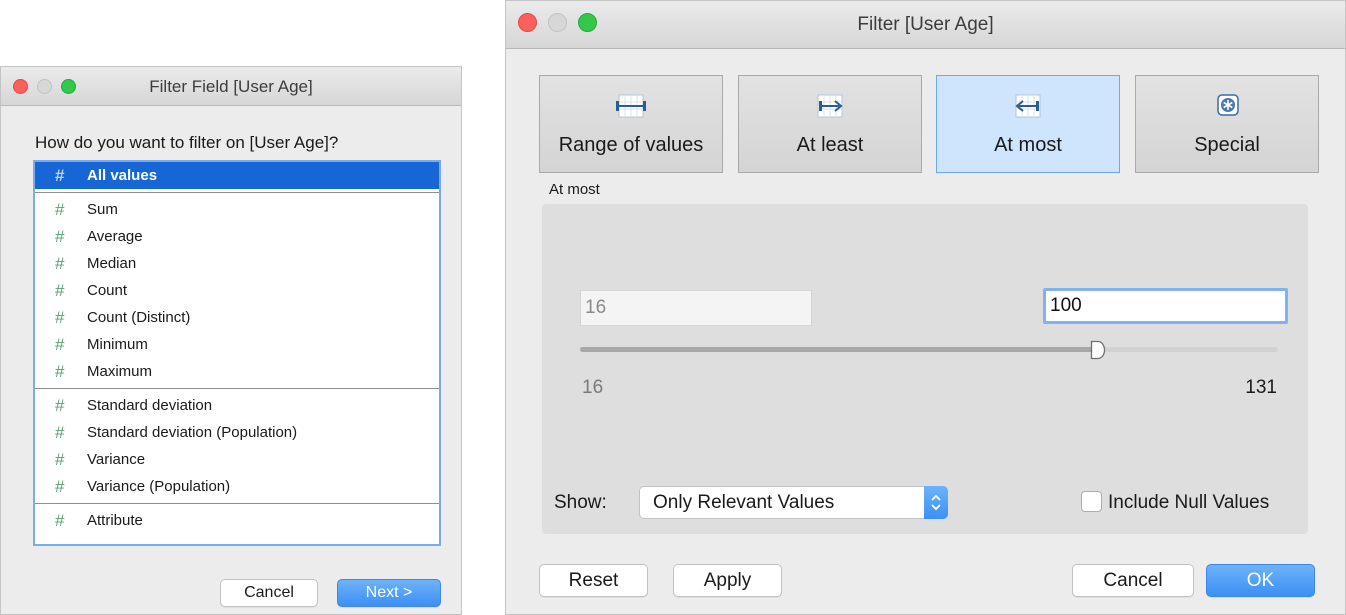 The width and height of the screenshot is (1346, 615). Describe the element at coordinates (1227, 108) in the screenshot. I see `special-icon` at that location.